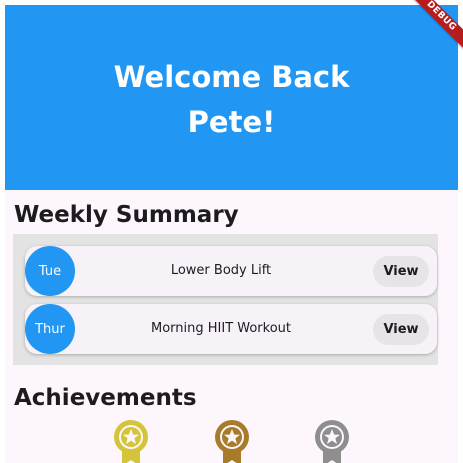 Image resolution: width=463 pixels, height=463 pixels. Describe the element at coordinates (332, 441) in the screenshot. I see `silver-medal-icon` at that location.